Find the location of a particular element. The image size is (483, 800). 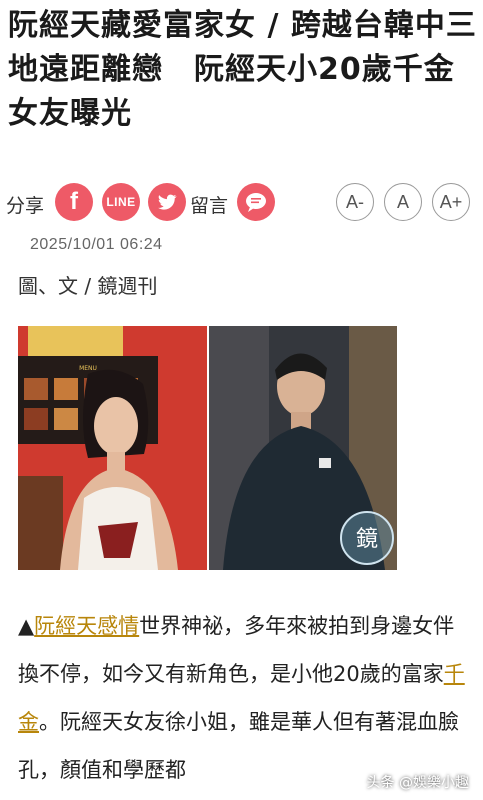

font-normal-button: A is located at coordinates (403, 202).